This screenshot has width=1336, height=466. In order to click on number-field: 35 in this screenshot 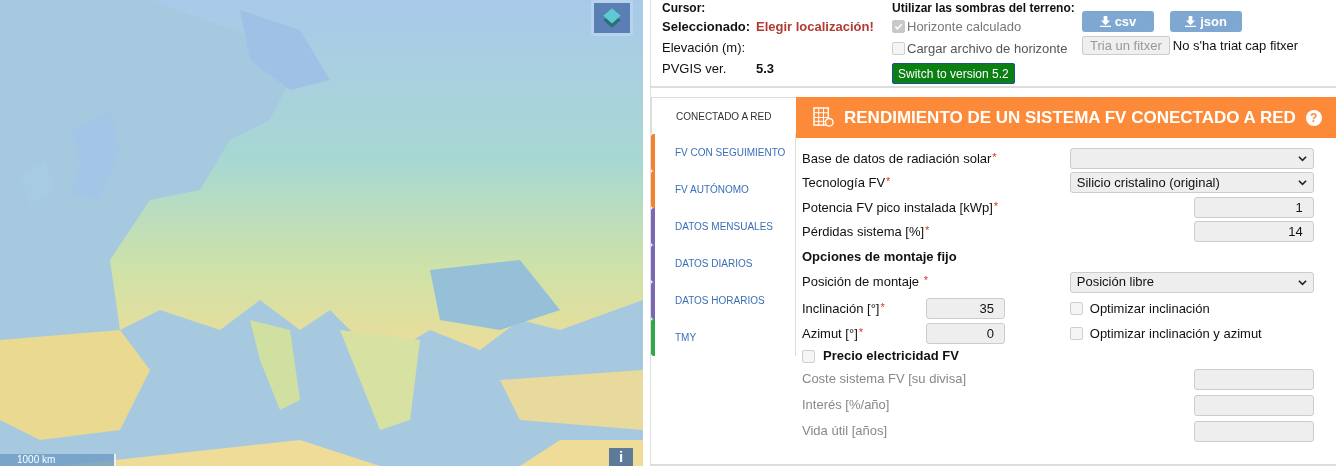, I will do `click(965, 308)`.